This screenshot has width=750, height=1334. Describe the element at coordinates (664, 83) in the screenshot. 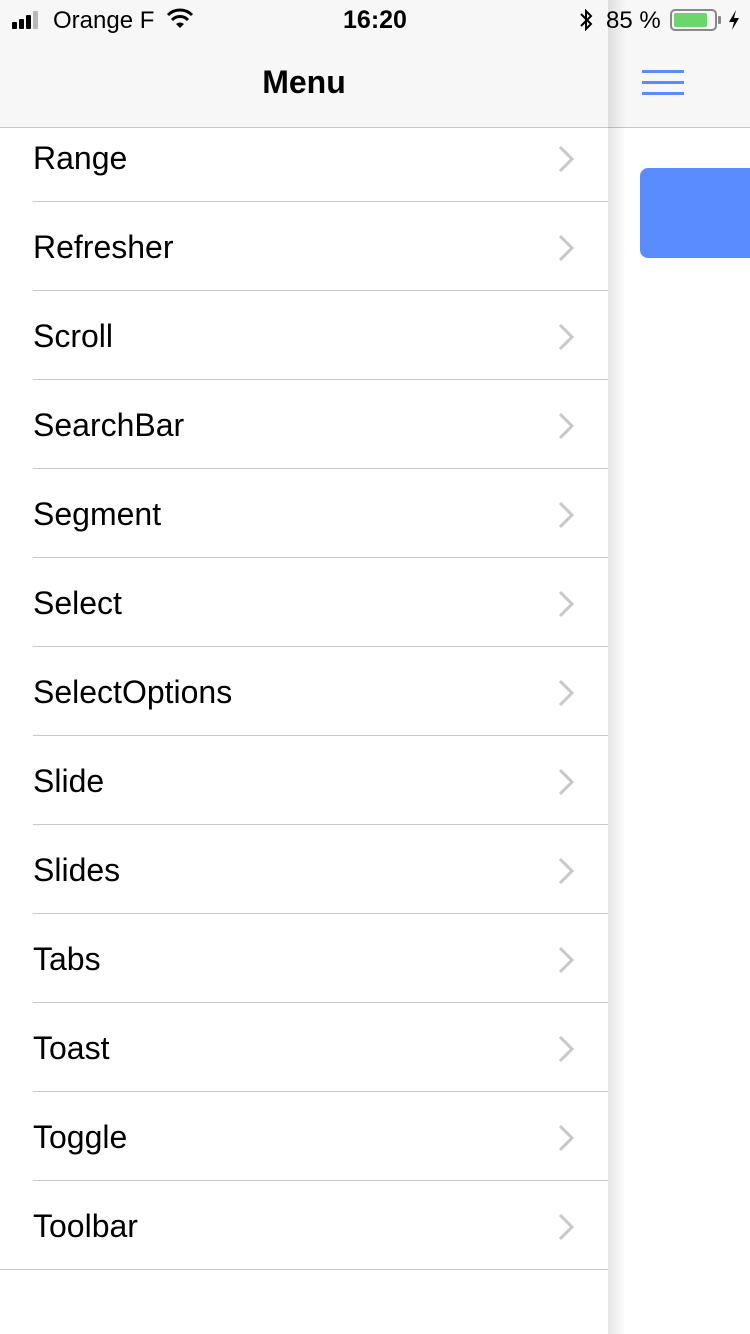

I see `hamburger-icon` at that location.